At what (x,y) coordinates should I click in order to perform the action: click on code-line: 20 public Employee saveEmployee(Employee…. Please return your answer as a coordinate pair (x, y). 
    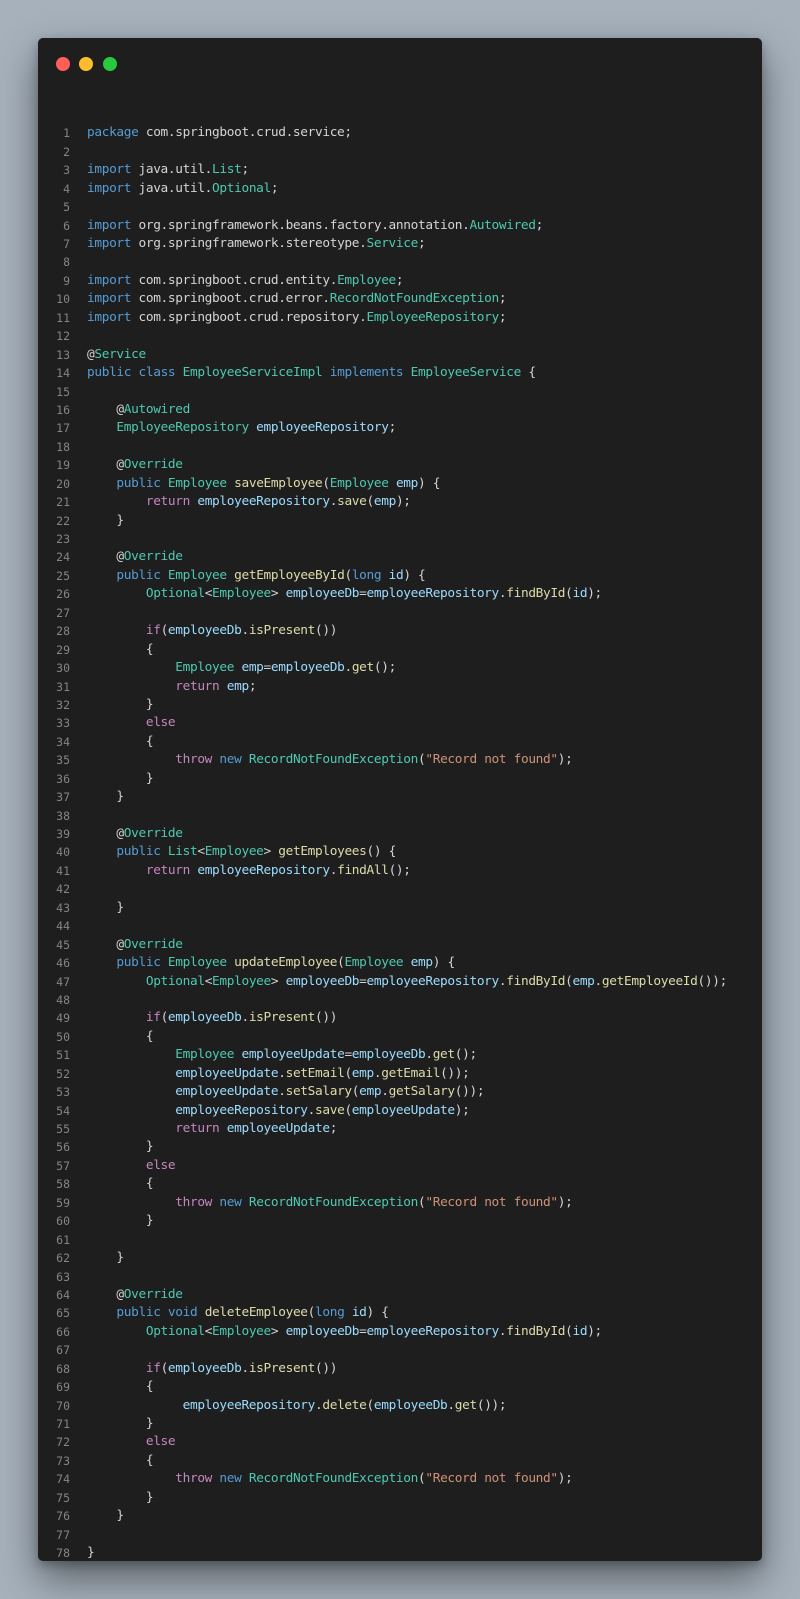
    Looking at the image, I should click on (400, 484).